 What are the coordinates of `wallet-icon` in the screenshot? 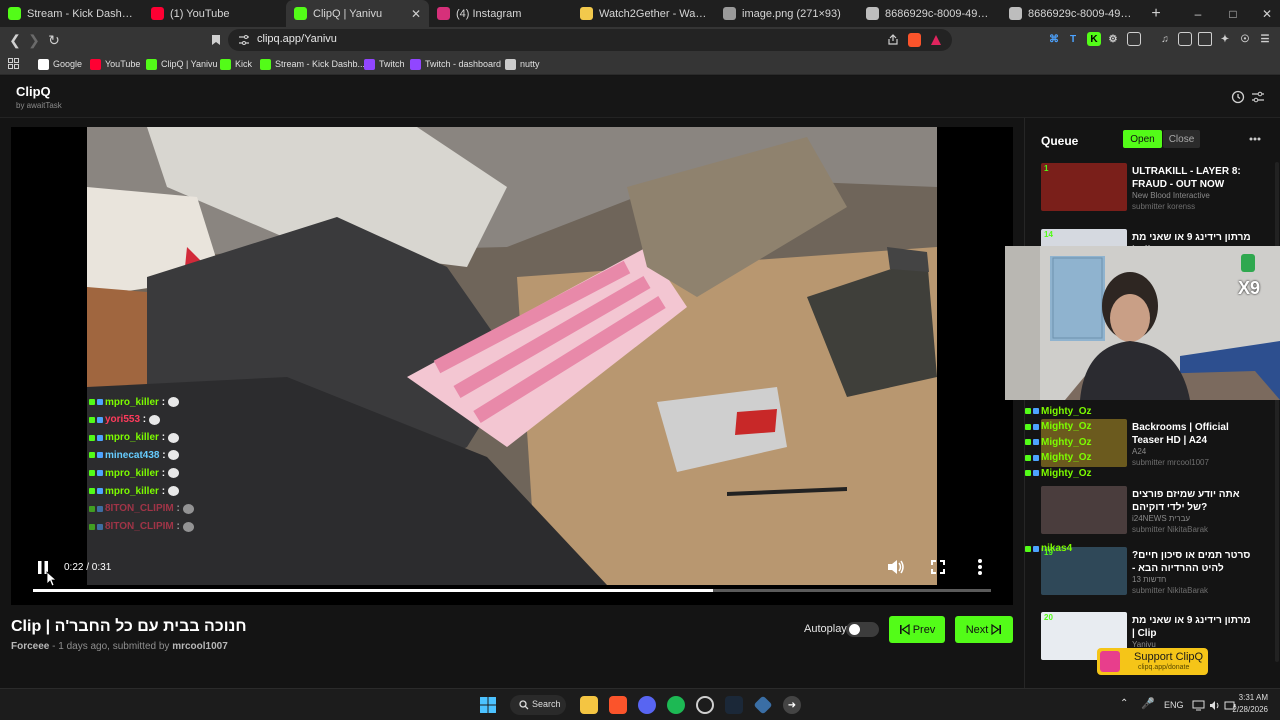 It's located at (1205, 39).